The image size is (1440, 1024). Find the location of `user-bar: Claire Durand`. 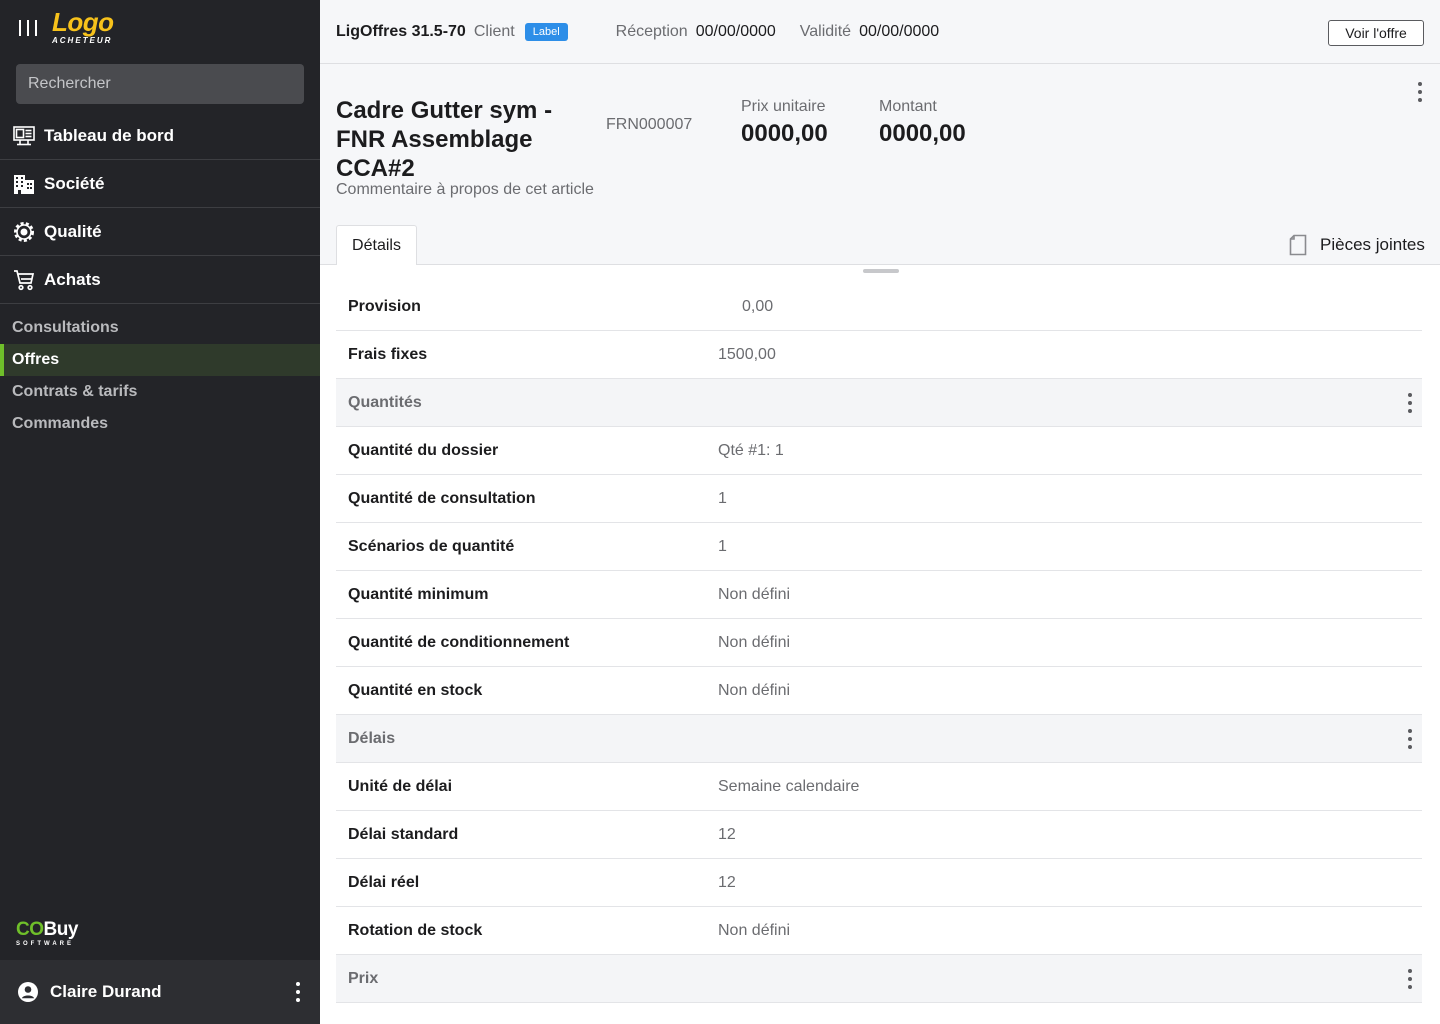

user-bar: Claire Durand is located at coordinates (160, 992).